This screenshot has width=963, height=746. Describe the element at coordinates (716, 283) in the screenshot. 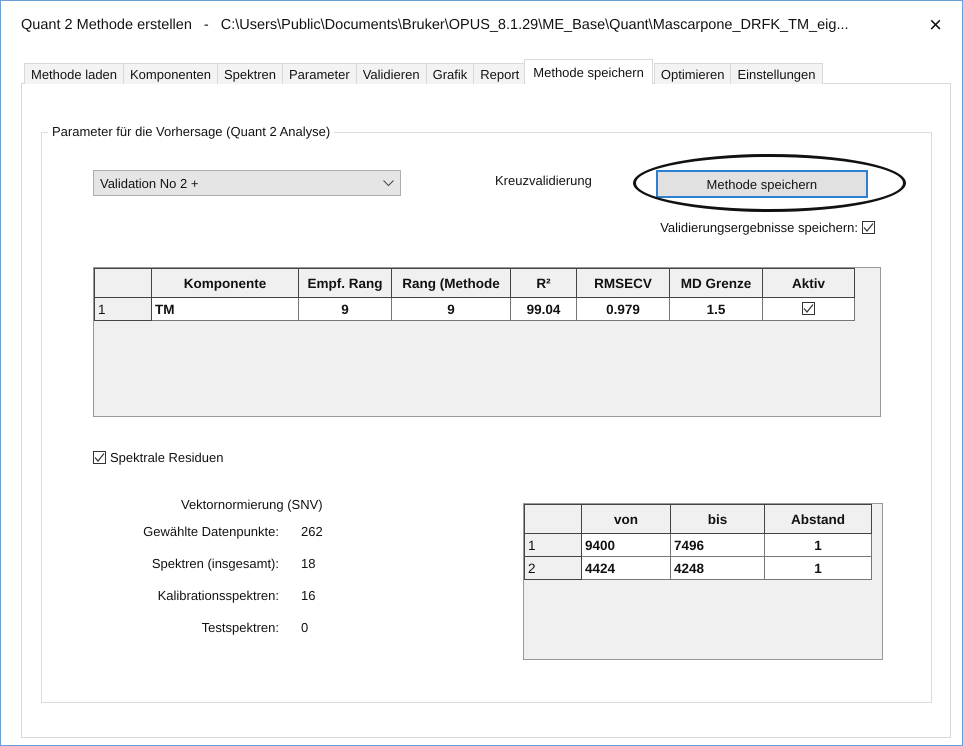

I see `column-header: MD Grenze` at that location.